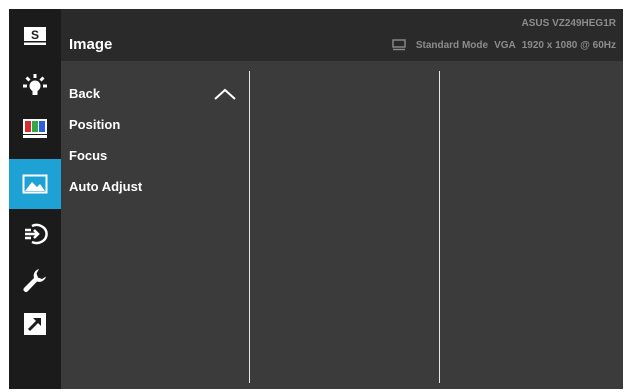  I want to click on color-bars-icon, so click(35, 128).